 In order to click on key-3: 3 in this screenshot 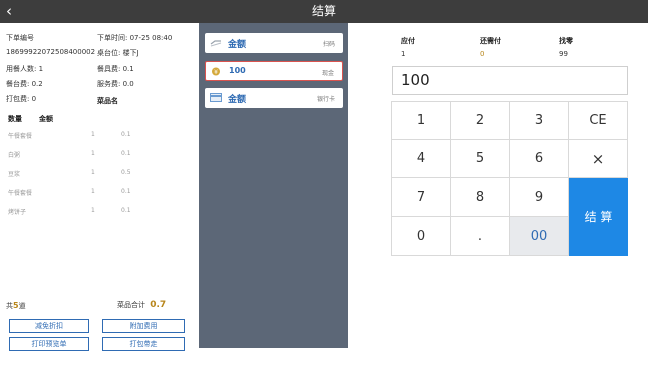, I will do `click(539, 121)`.